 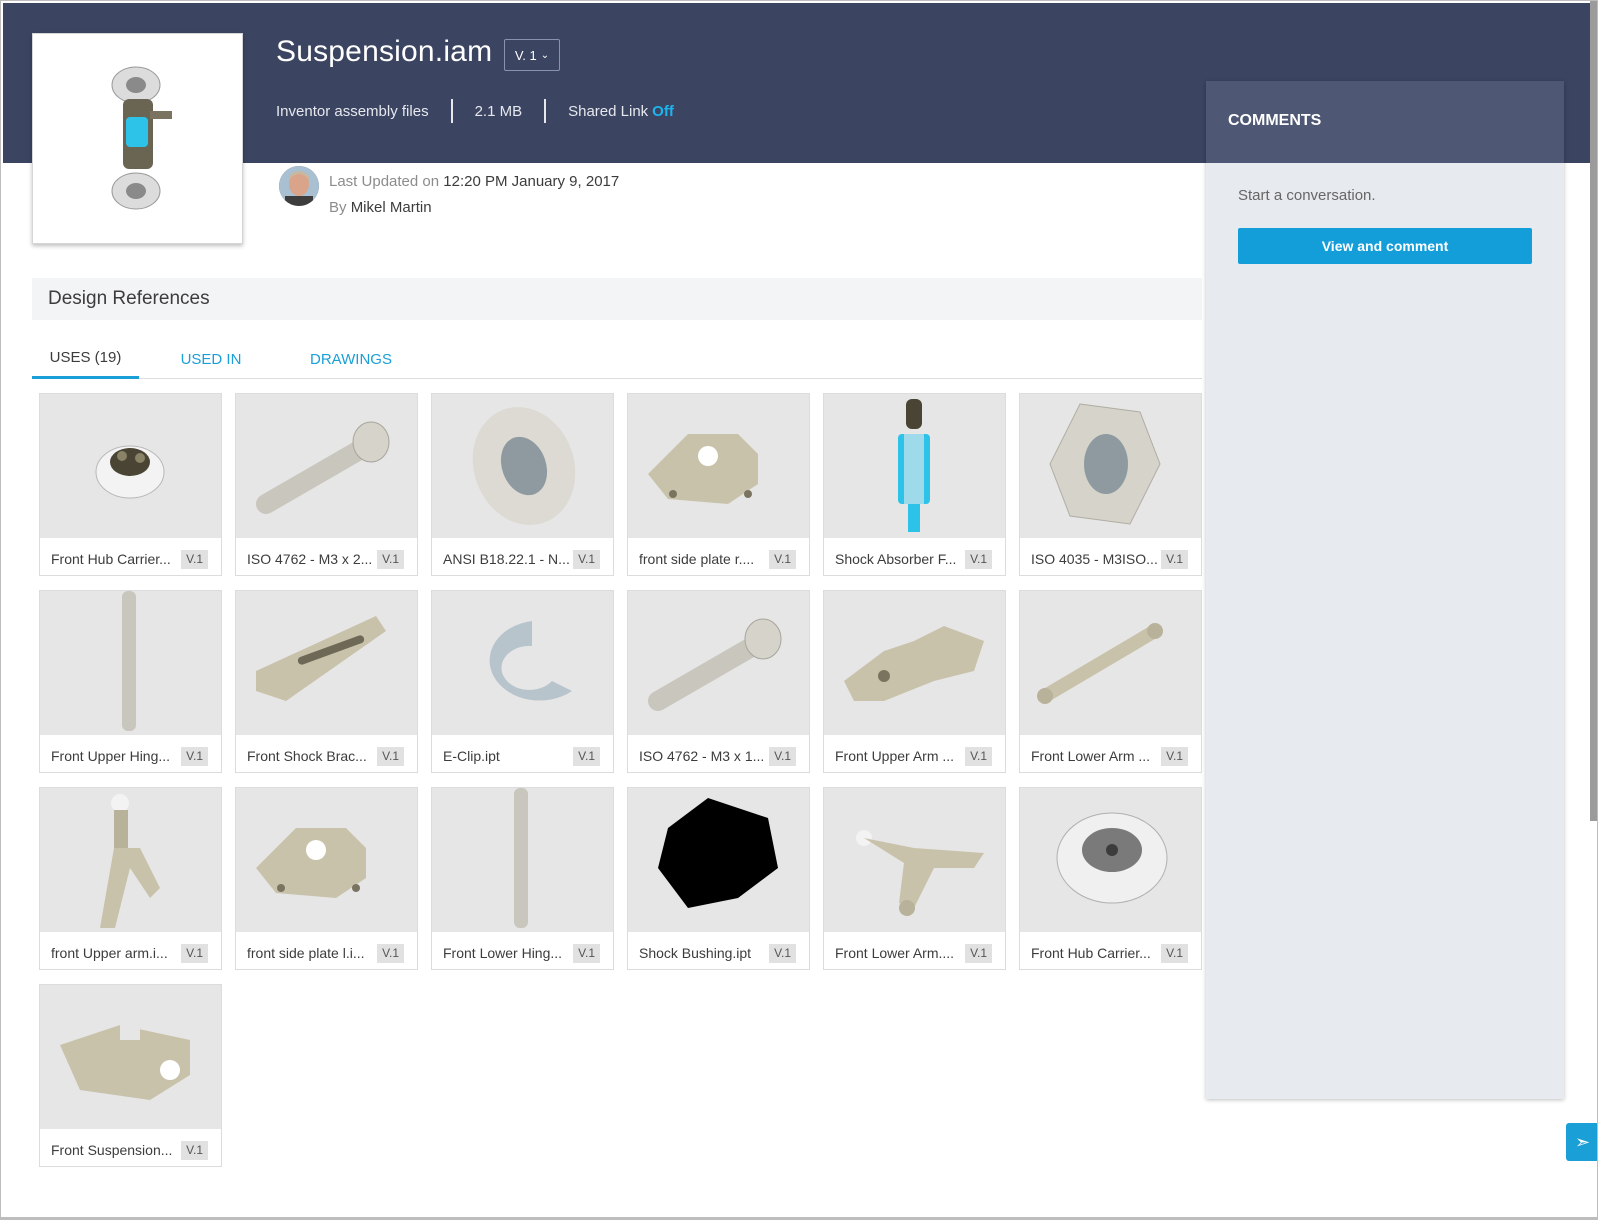 I want to click on tab-uses: USES (19), so click(x=85, y=359).